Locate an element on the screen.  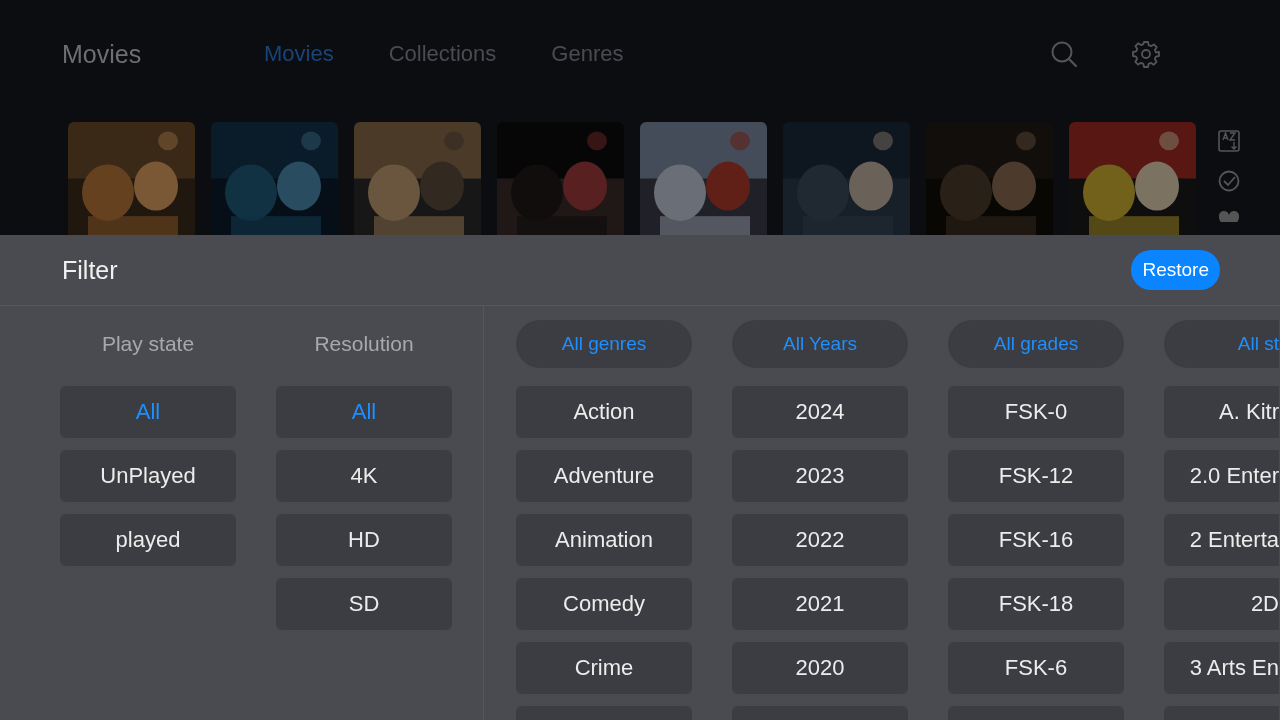
option-button: FSK-0 is located at coordinates (1036, 412).